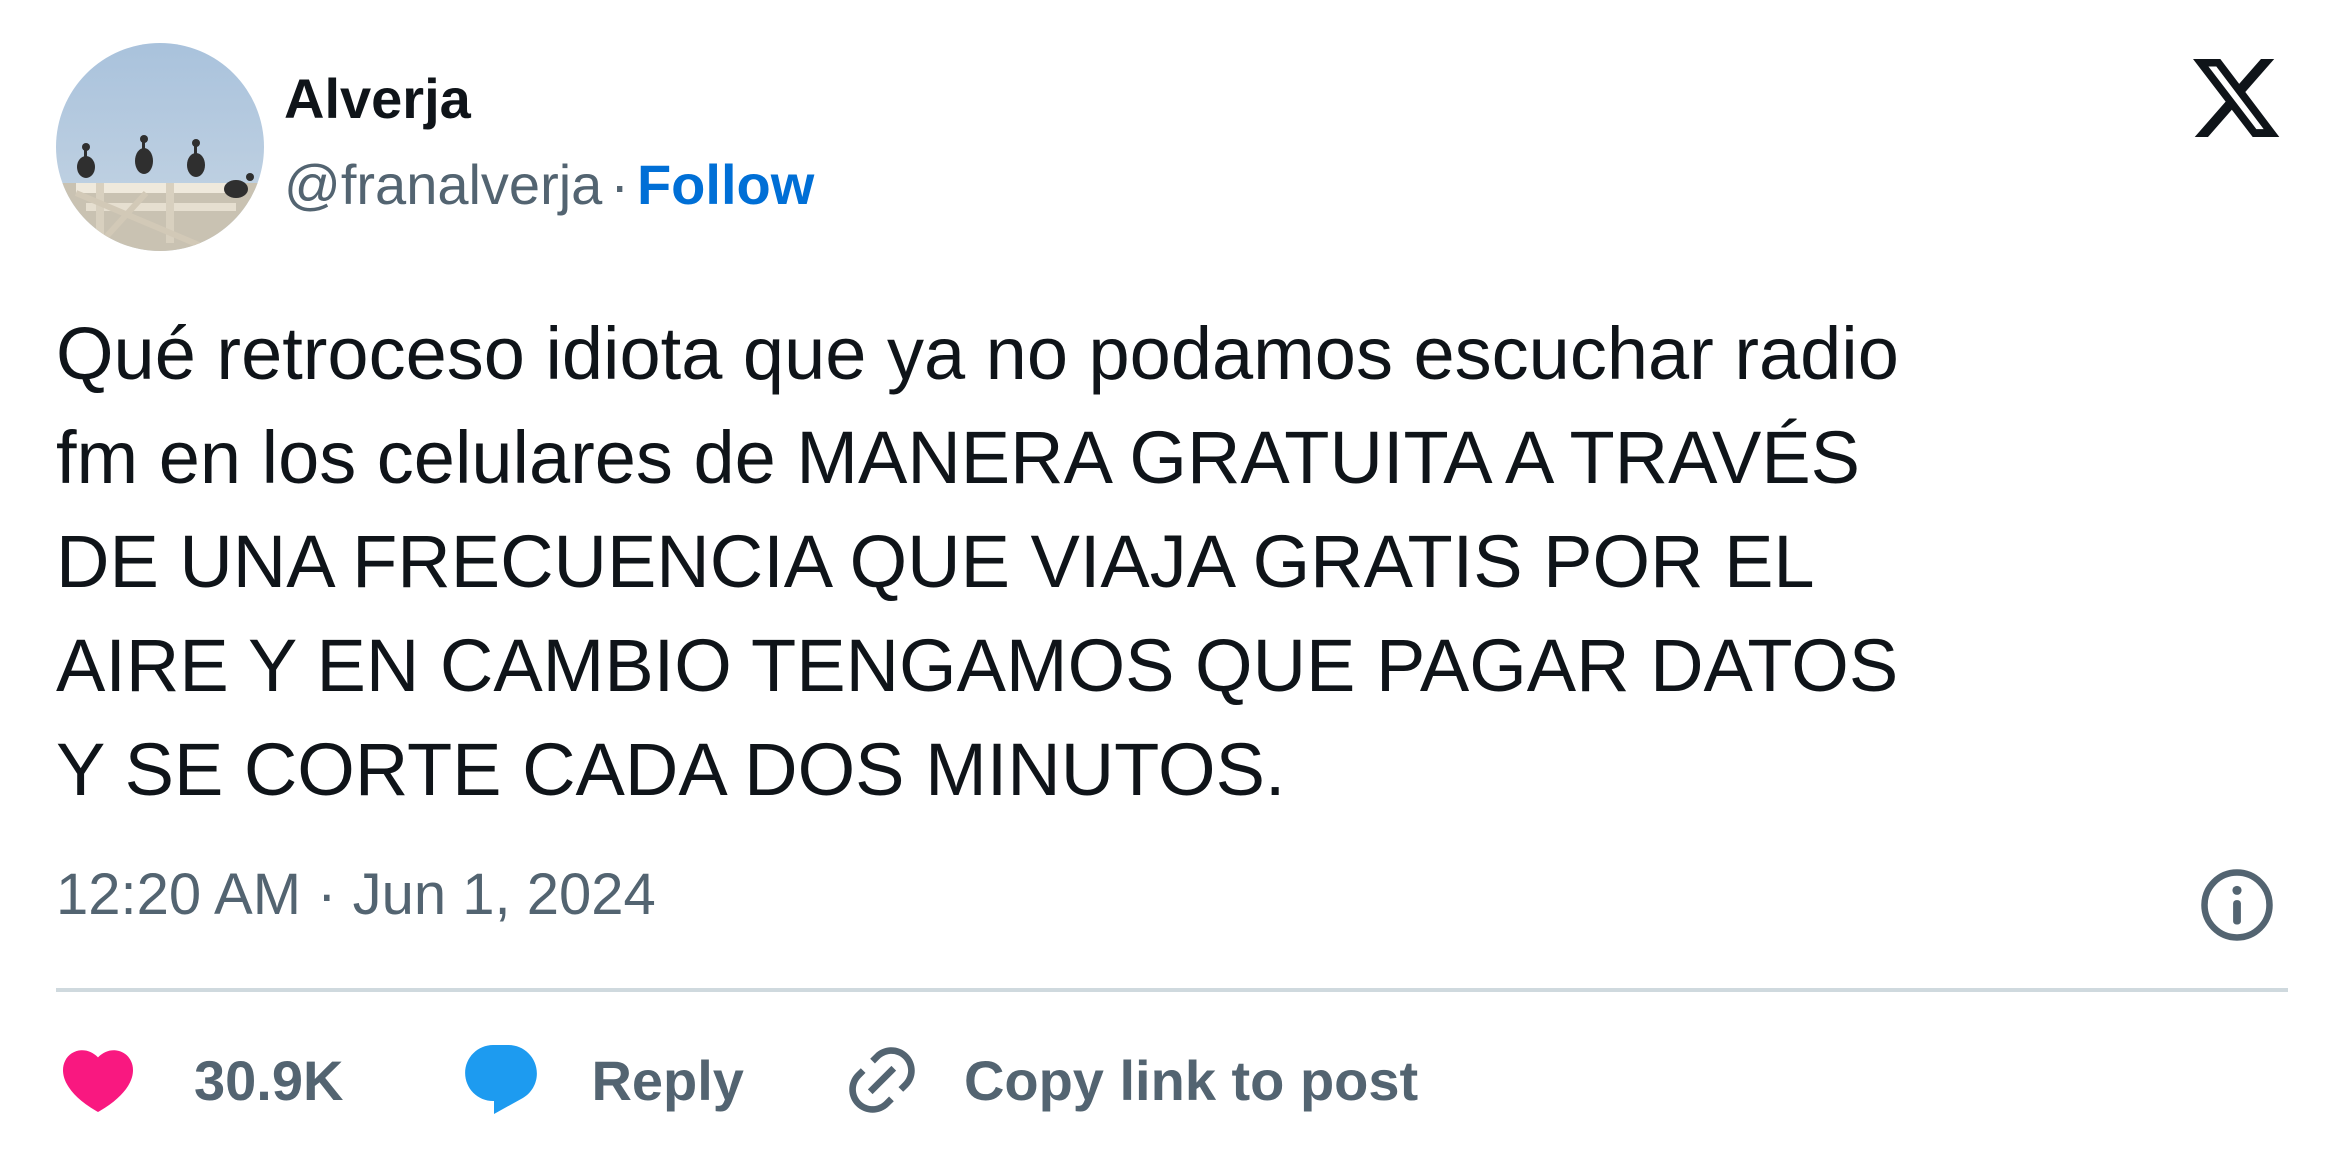 The height and width of the screenshot is (1155, 2350). I want to click on likes-count: 30.9K, so click(269, 1080).